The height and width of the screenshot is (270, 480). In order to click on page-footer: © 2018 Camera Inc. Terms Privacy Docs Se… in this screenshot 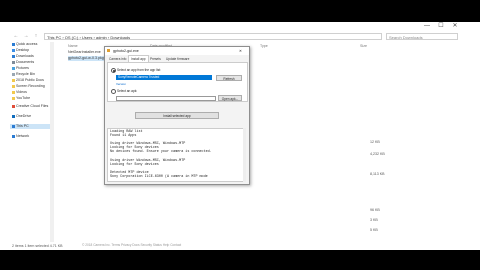, I will do `click(132, 245)`.